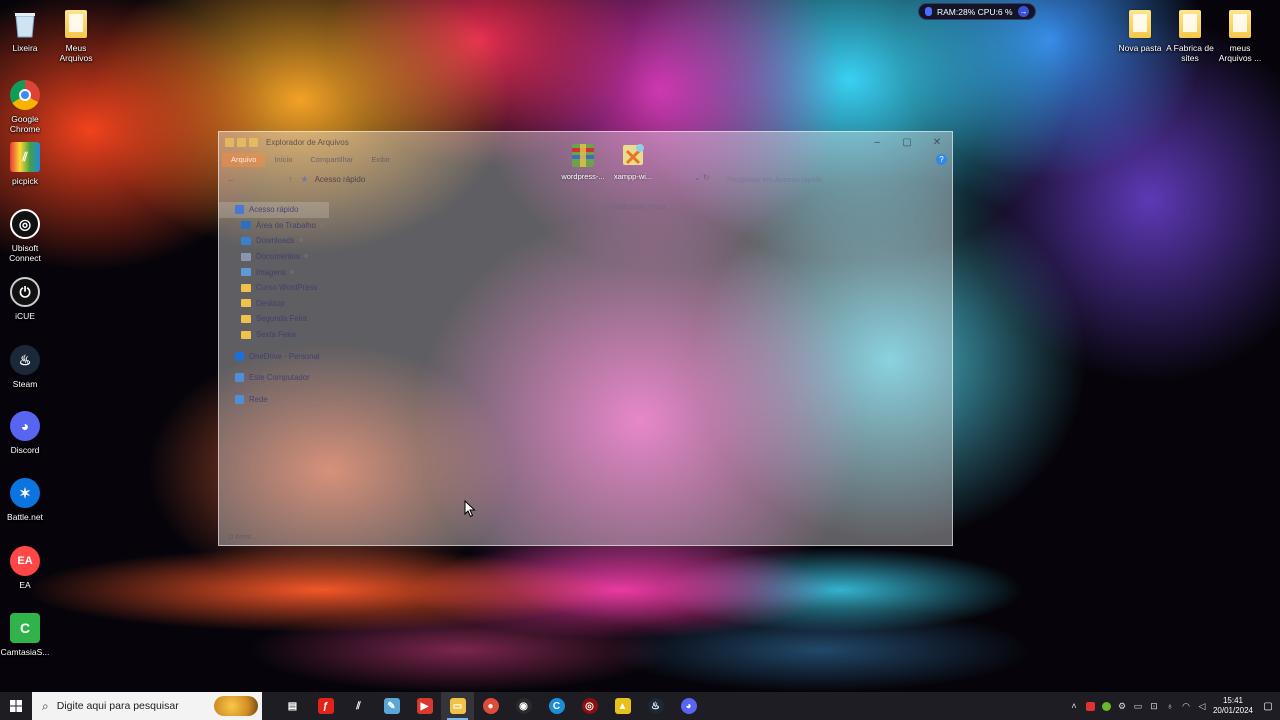 This screenshot has height=720, width=1280. I want to click on start-button, so click(16, 706).